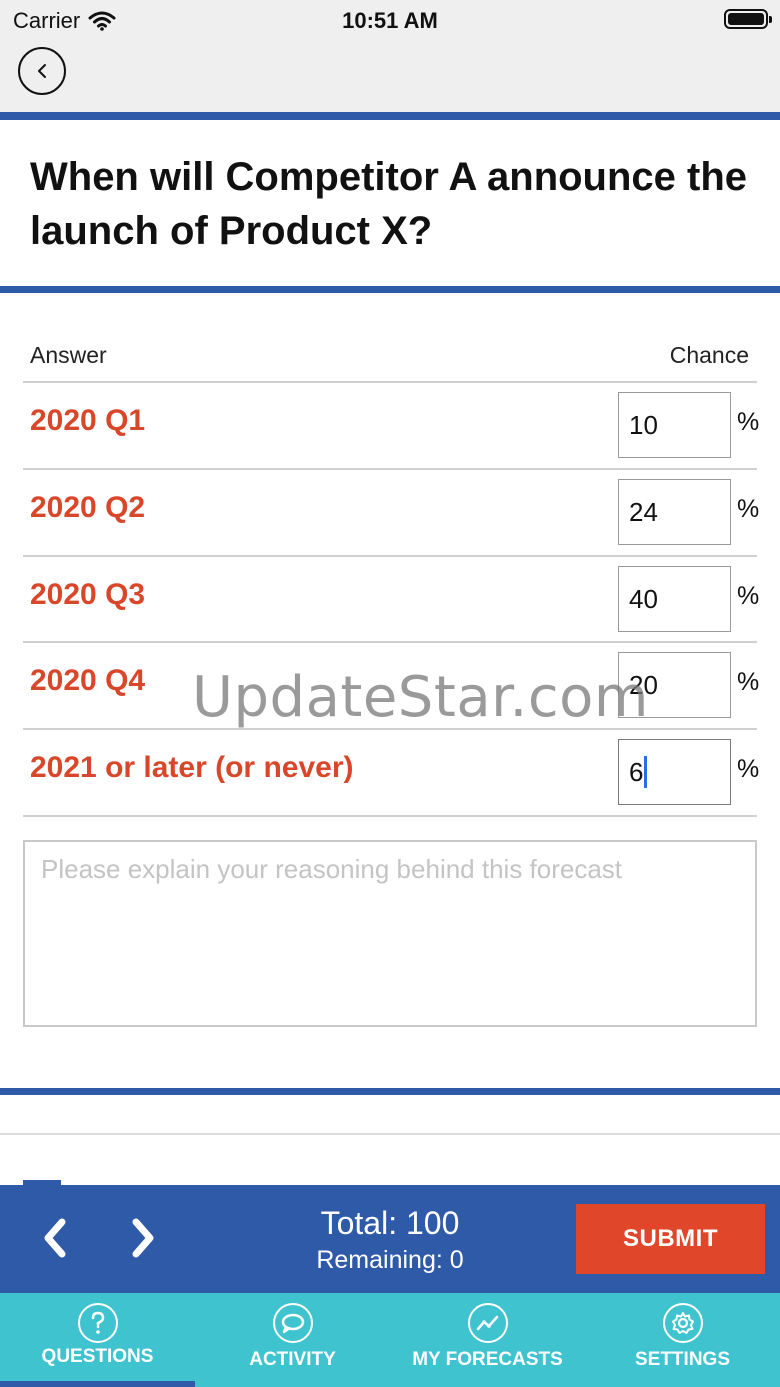 The image size is (780, 1387). Describe the element at coordinates (390, 1134) in the screenshot. I see `thin-divider` at that location.